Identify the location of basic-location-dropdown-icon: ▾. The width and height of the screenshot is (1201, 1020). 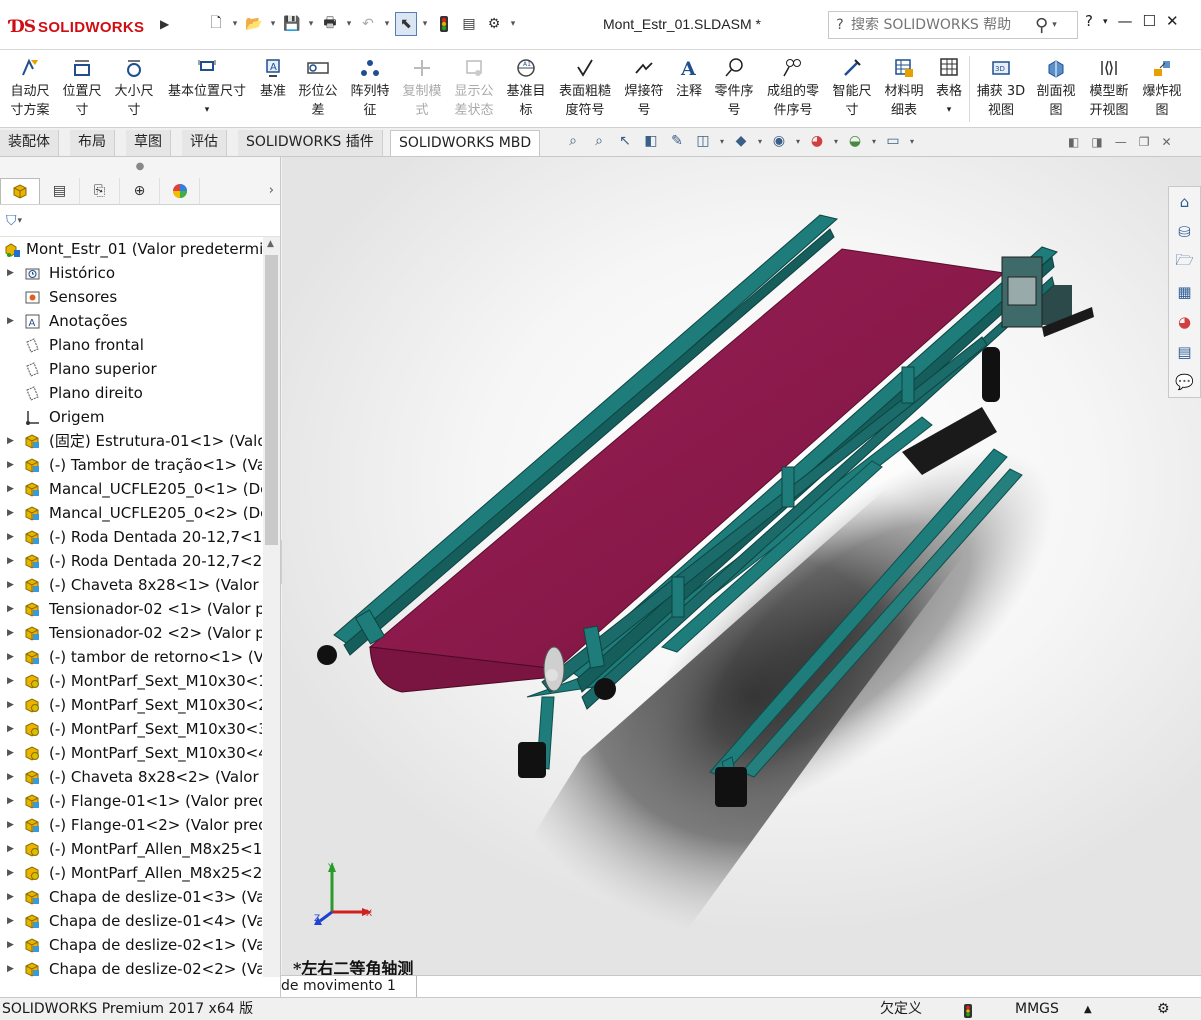
(207, 110).